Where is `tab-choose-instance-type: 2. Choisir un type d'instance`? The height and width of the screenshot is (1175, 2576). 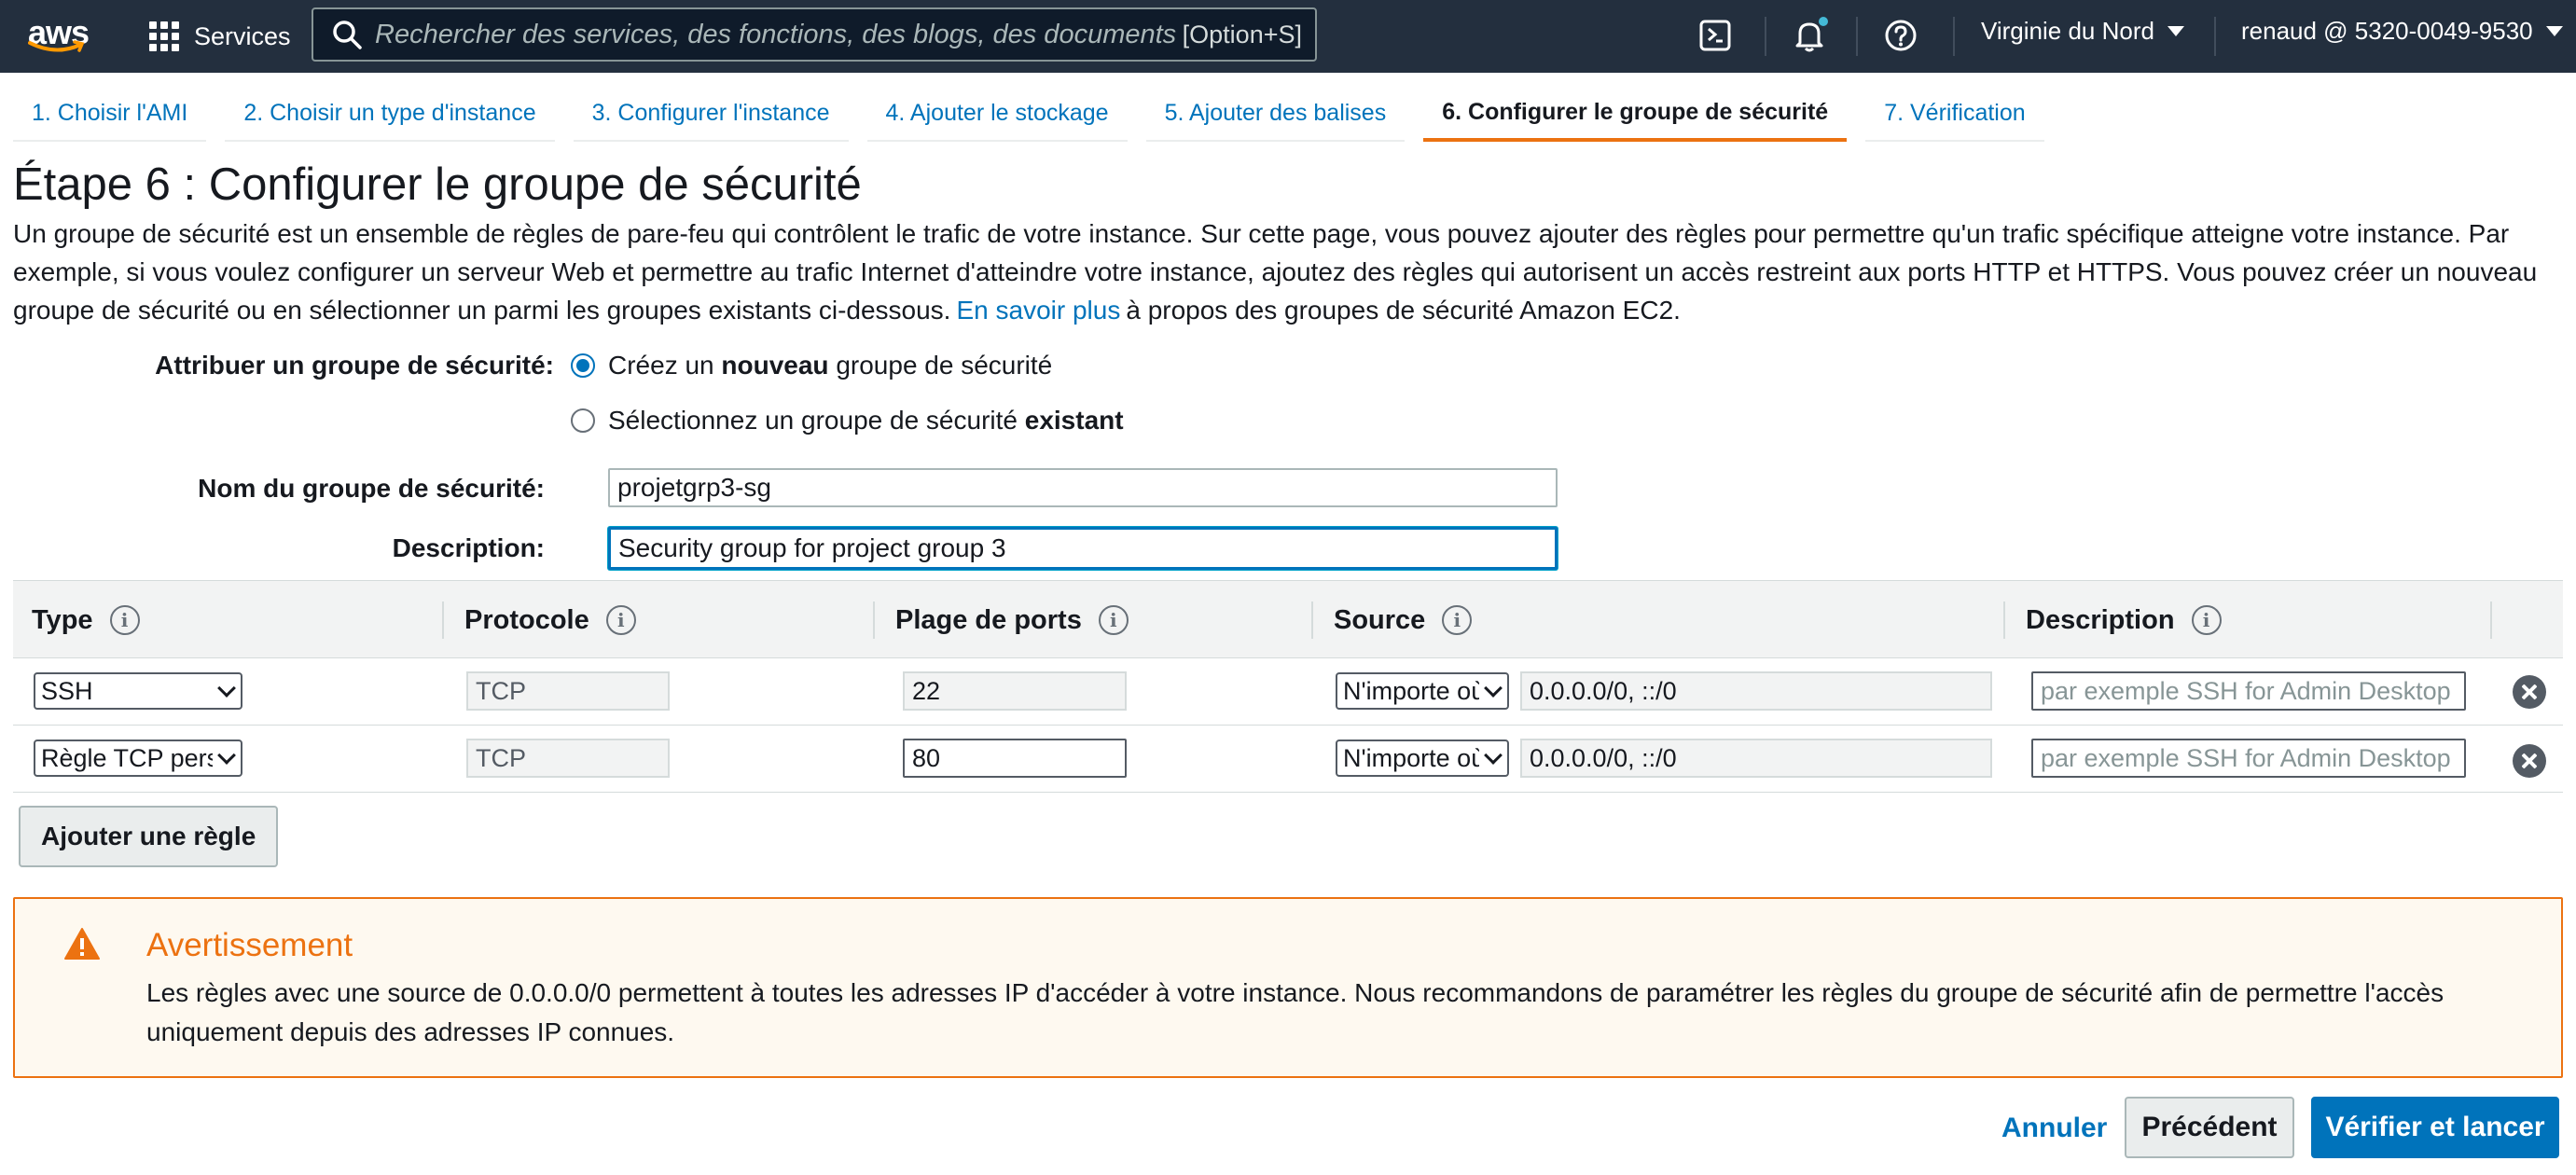
tab-choose-instance-type: 2. Choisir un type d'instance is located at coordinates (390, 114).